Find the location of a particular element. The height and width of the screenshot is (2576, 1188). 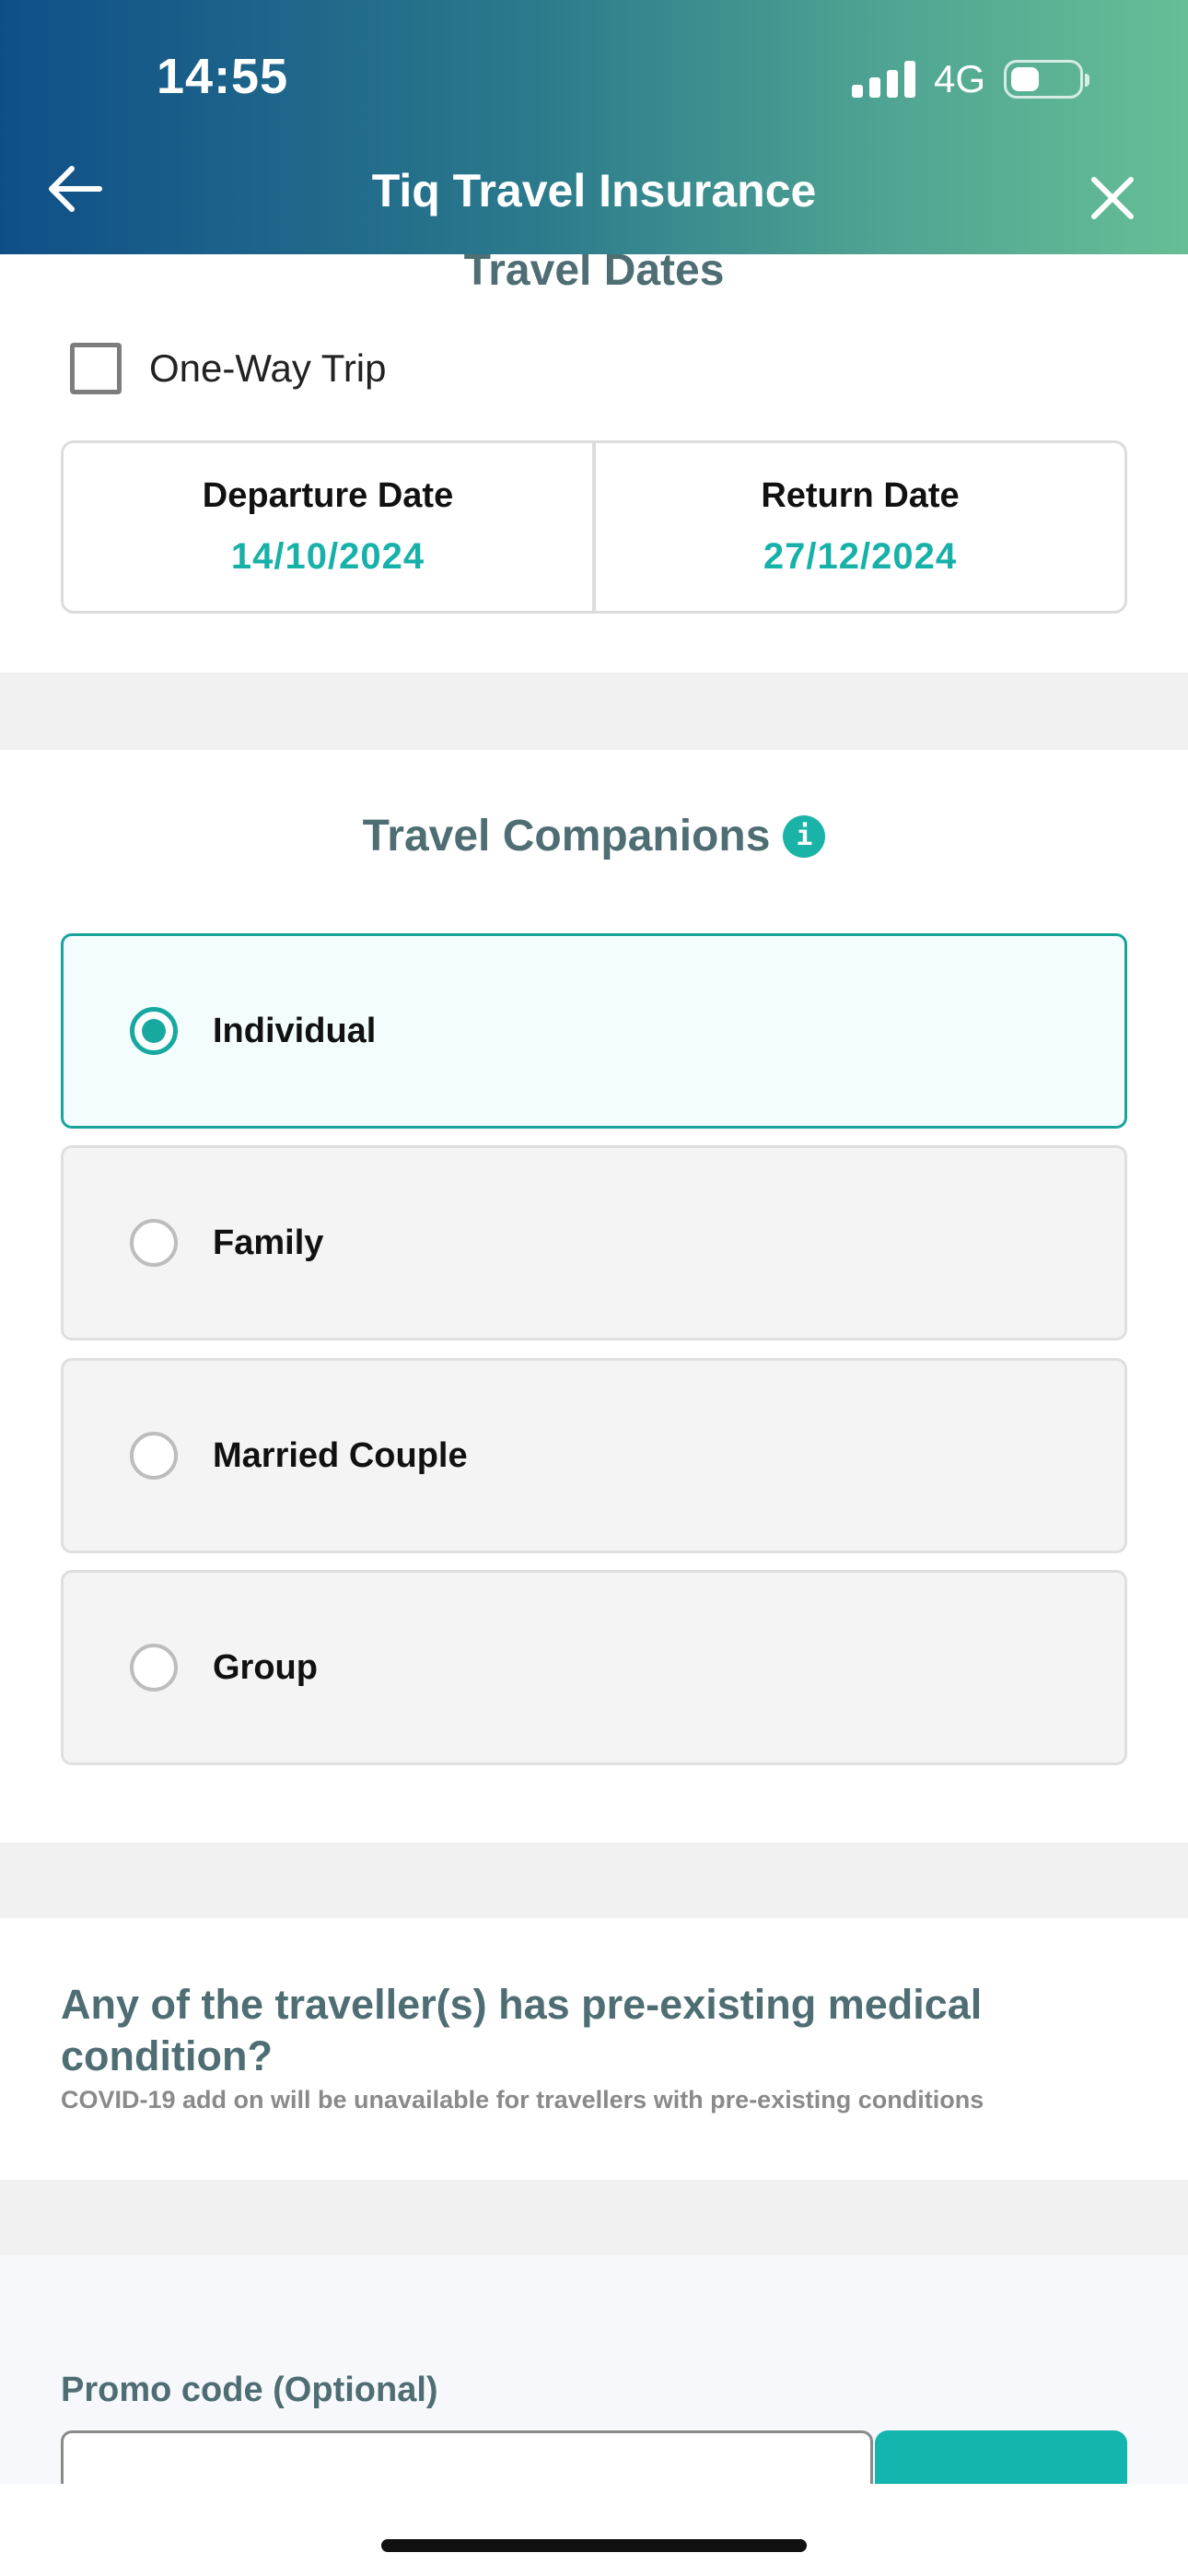

departure-date-value: 14/10/2024 is located at coordinates (327, 556).